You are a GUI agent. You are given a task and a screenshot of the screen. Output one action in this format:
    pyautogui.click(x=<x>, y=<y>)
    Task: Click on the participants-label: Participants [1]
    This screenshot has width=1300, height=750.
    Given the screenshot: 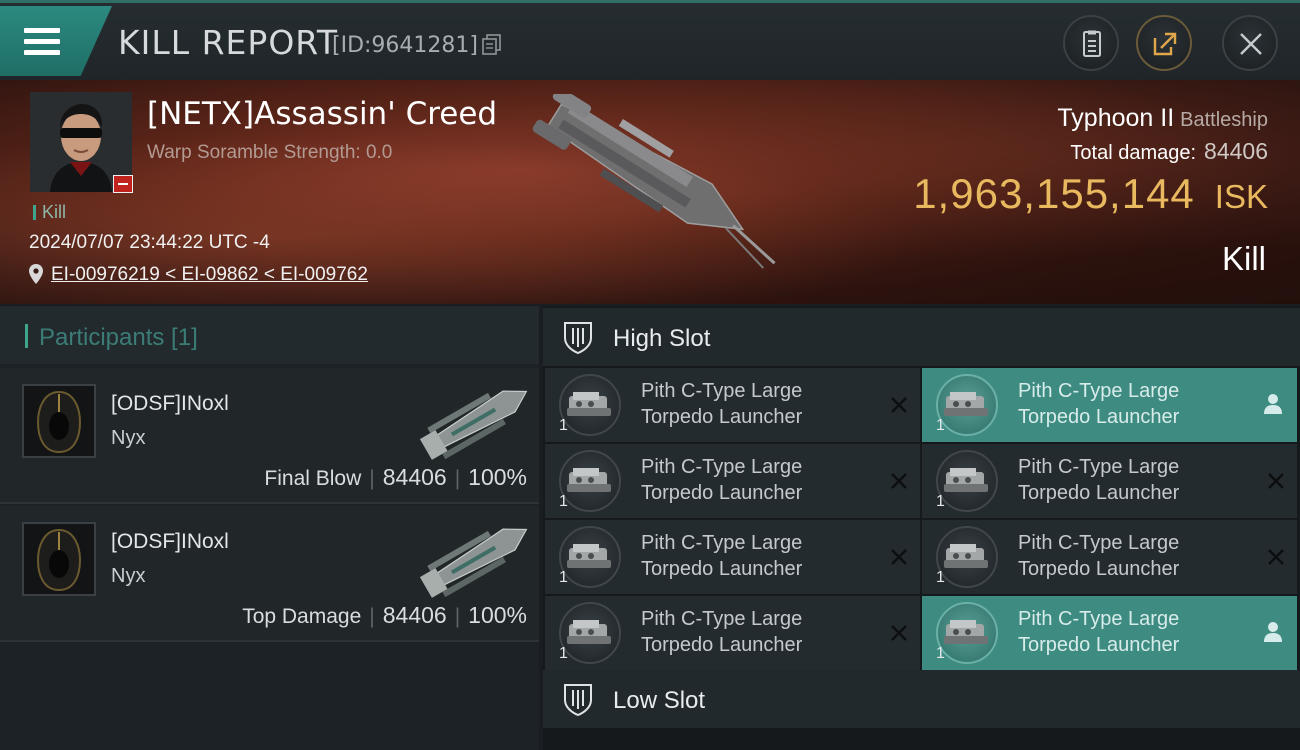 What is the action you would take?
    pyautogui.click(x=118, y=337)
    